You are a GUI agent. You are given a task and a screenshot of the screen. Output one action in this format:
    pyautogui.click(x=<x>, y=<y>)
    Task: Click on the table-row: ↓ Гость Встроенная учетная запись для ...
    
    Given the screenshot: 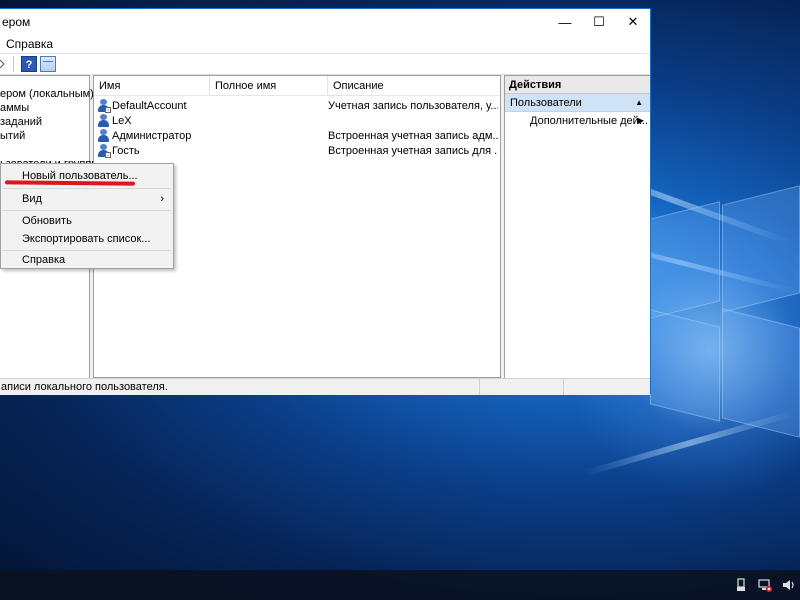 What is the action you would take?
    pyautogui.click(x=297, y=150)
    